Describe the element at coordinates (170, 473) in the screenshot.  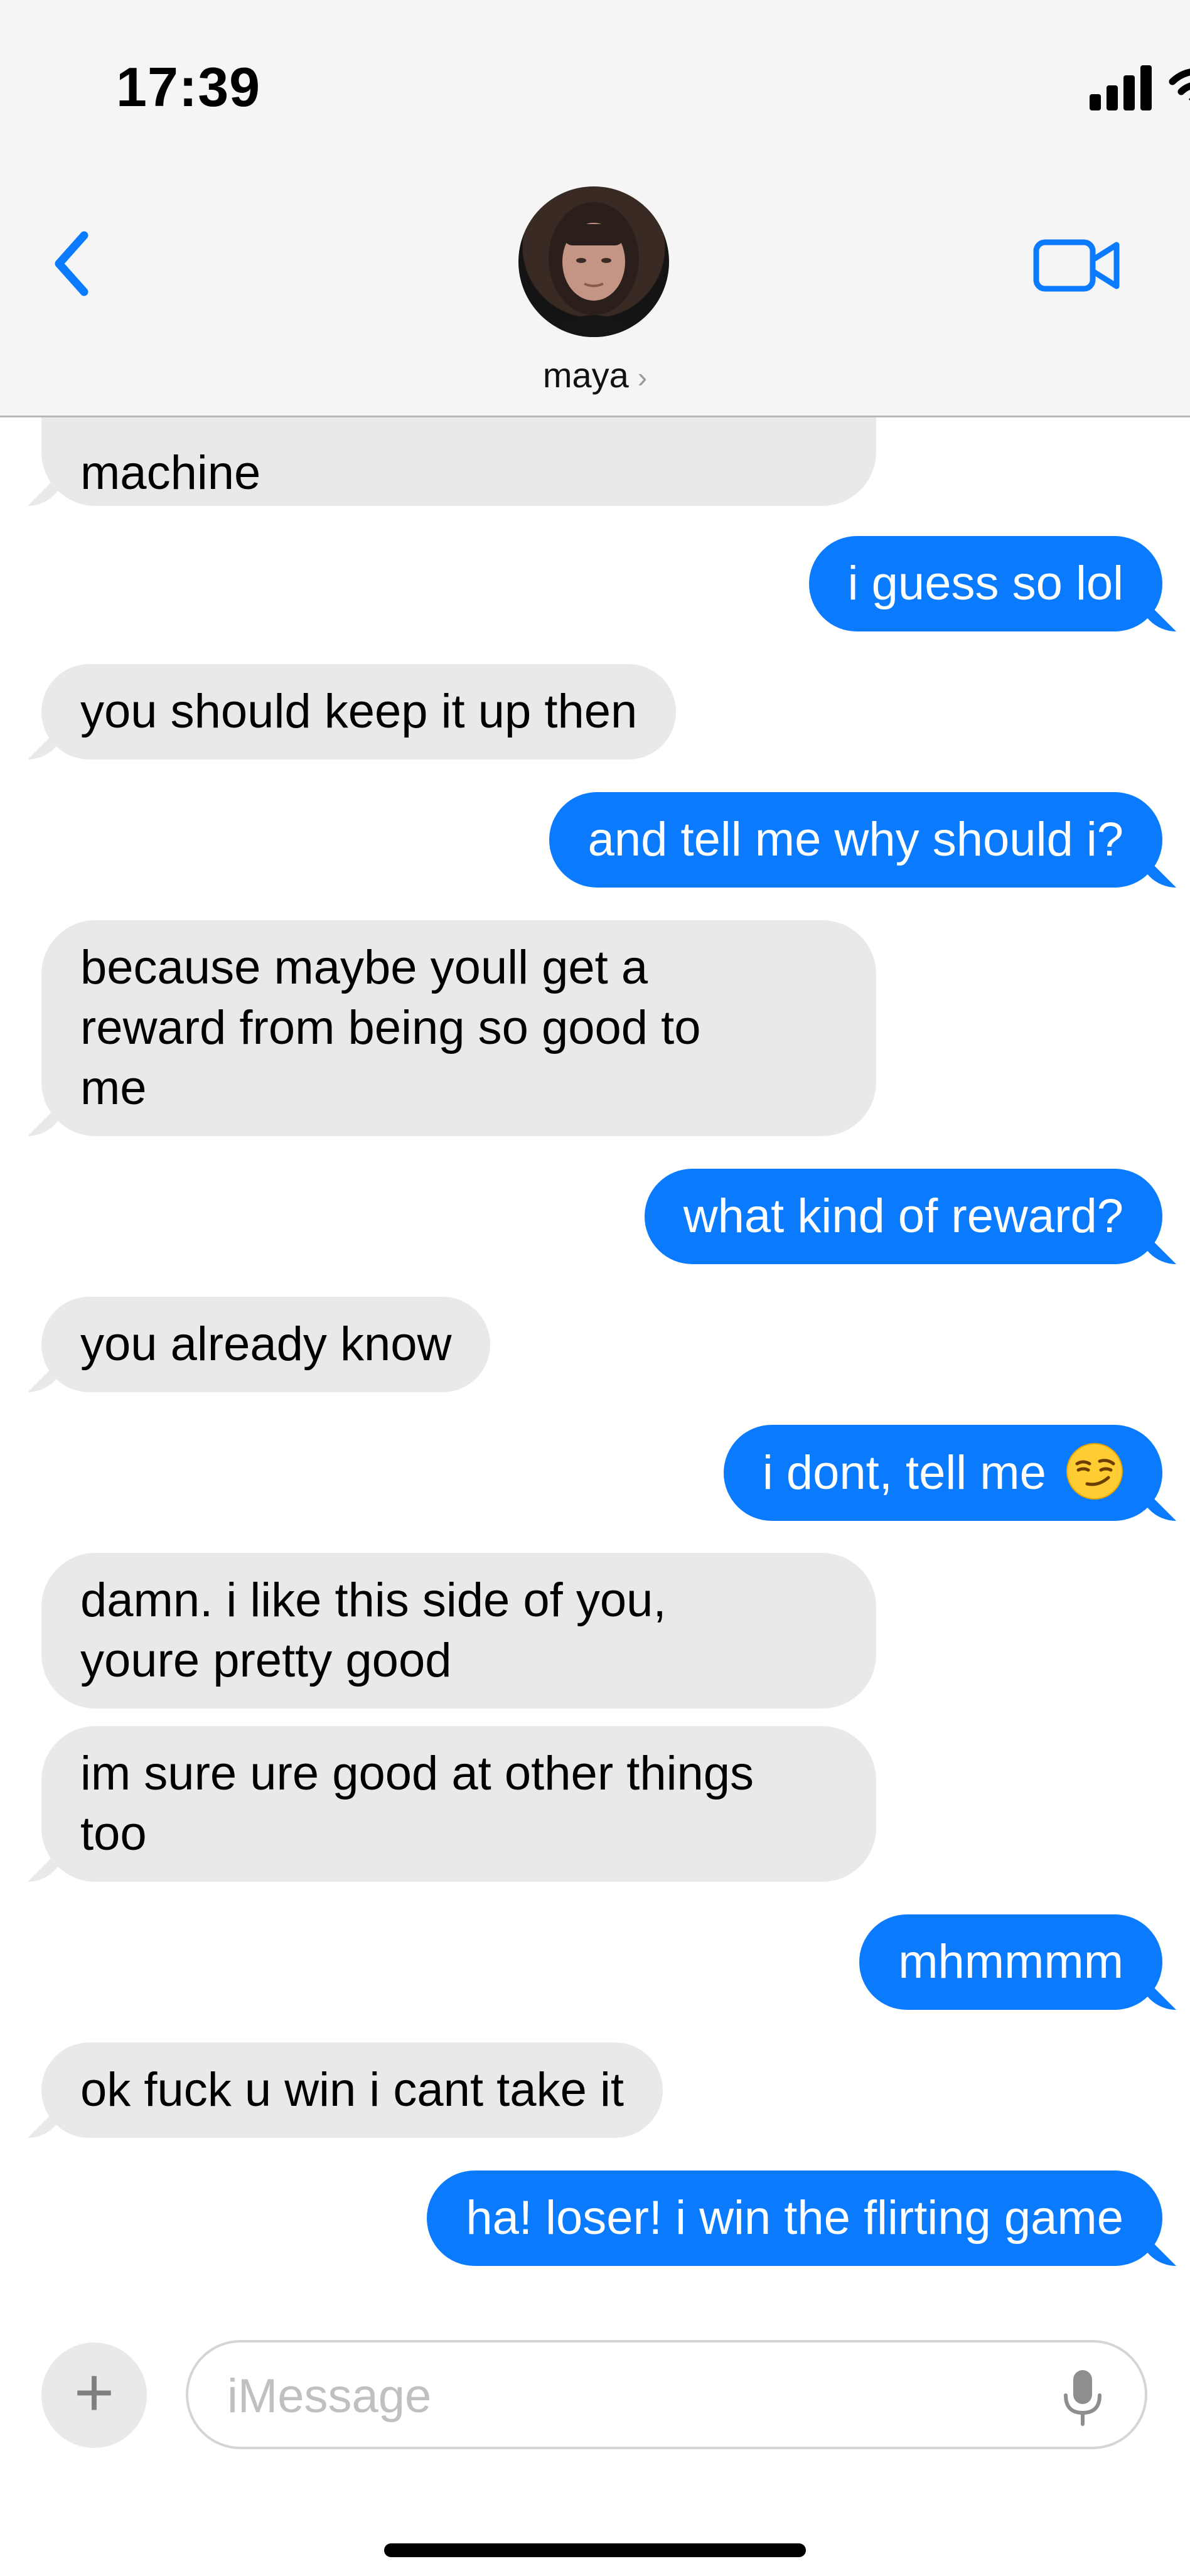
I see `message-text: machine` at that location.